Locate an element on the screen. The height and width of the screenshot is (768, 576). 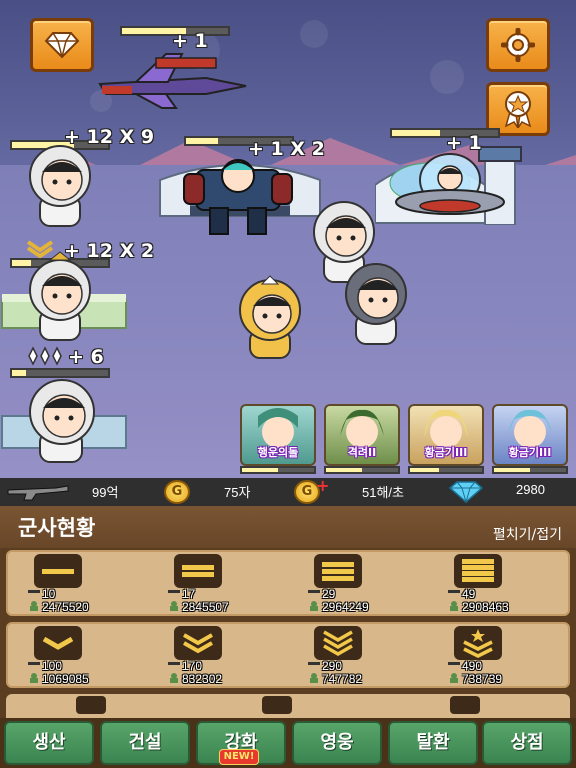
diamond-icon is located at coordinates (62, 45).